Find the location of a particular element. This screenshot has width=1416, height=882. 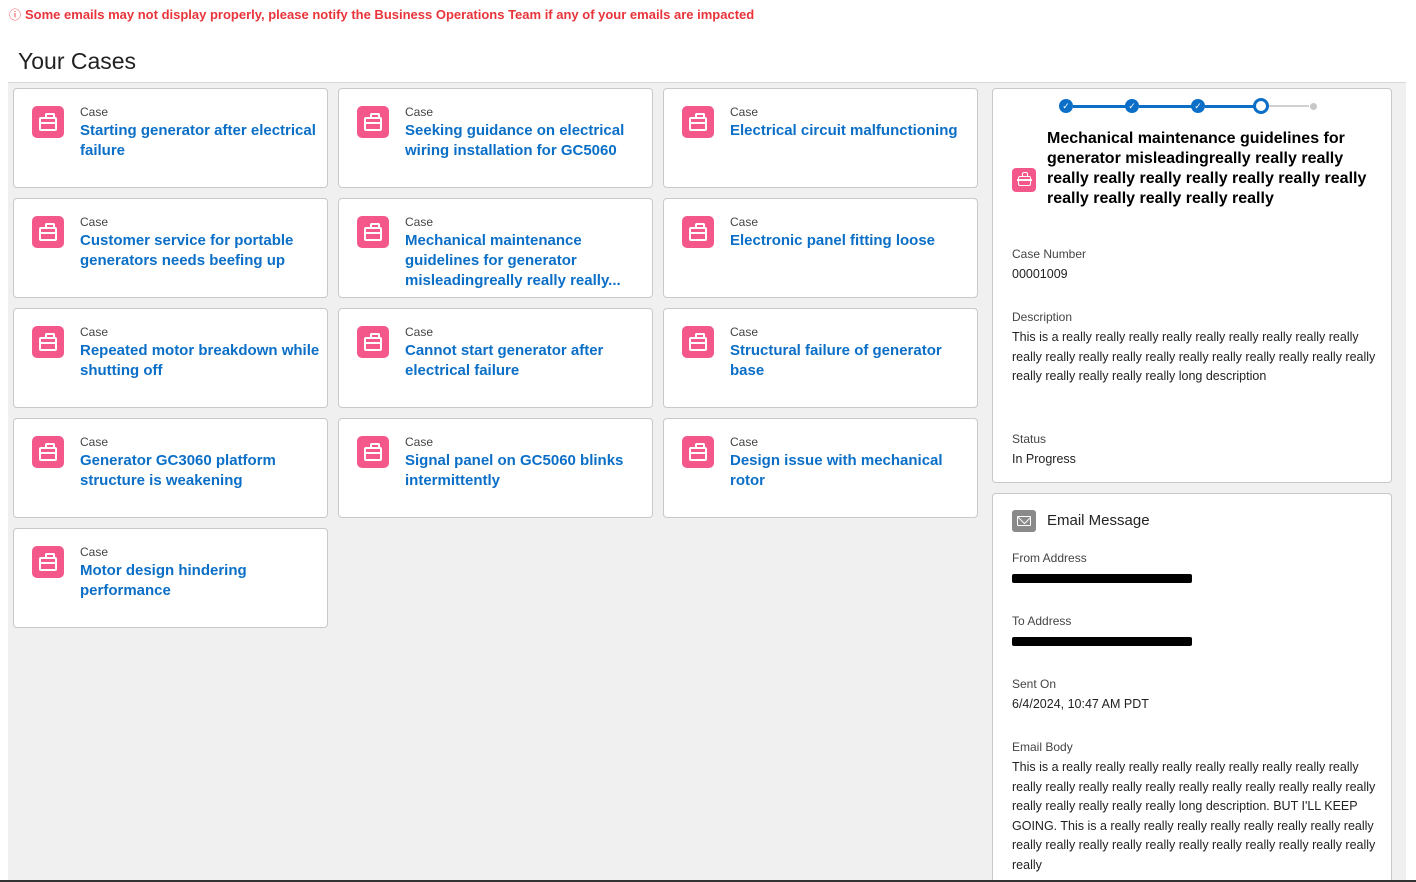

envelope-icon is located at coordinates (1024, 521).